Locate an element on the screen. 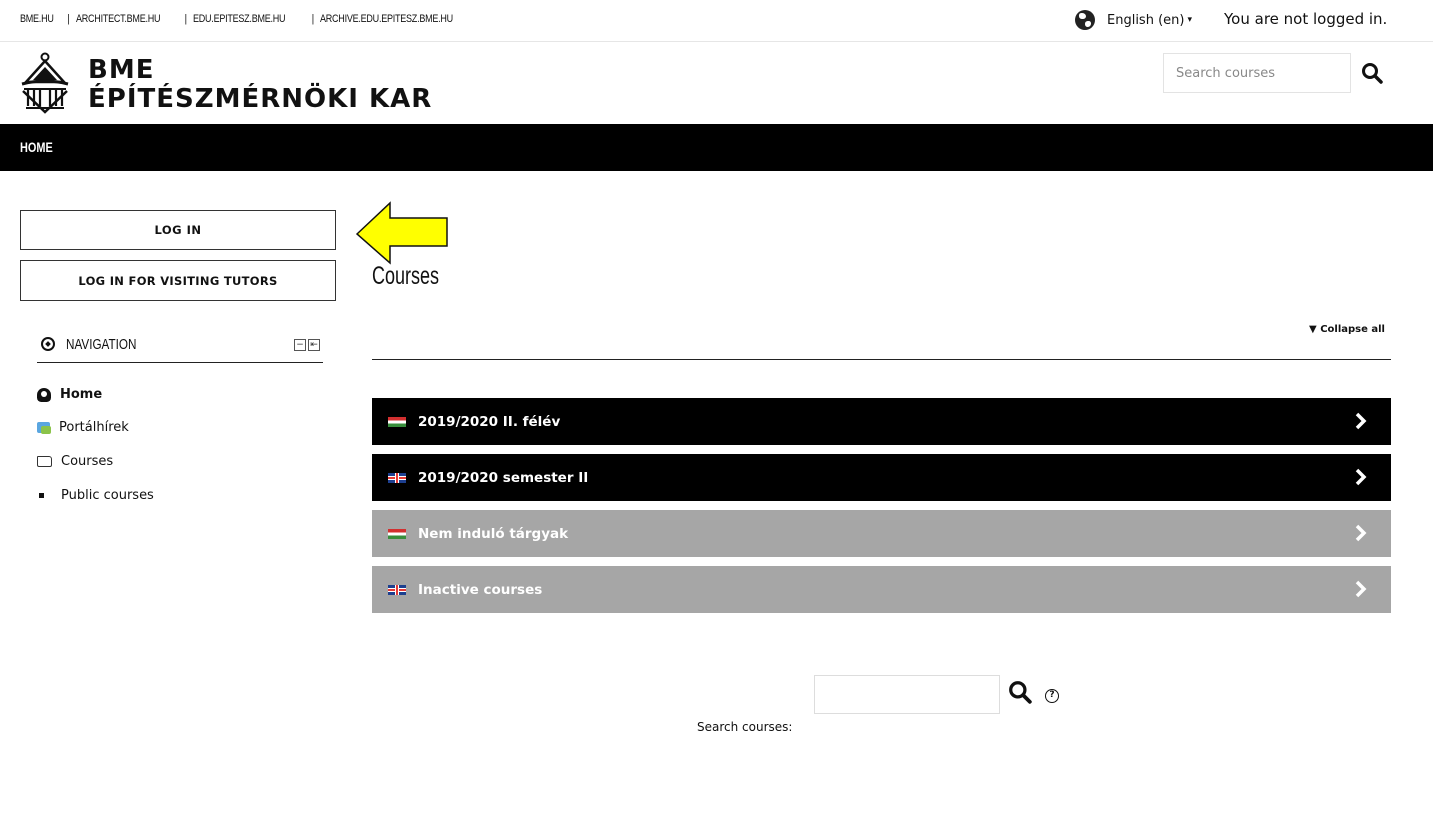  nav-item-label: Home is located at coordinates (81, 394).